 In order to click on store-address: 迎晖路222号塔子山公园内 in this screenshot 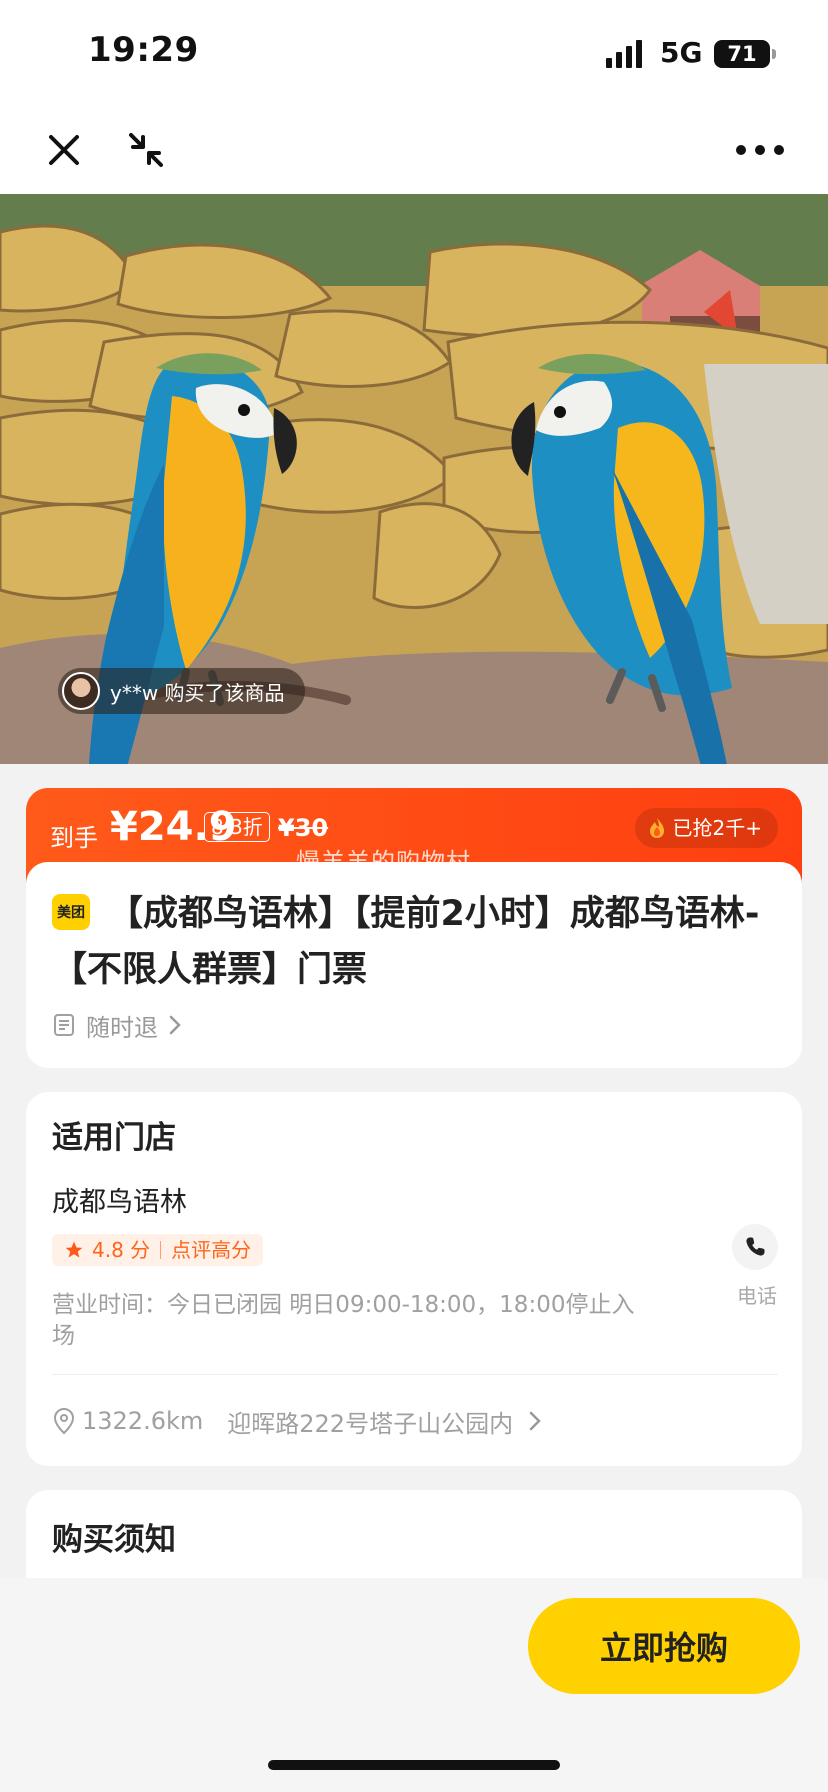, I will do `click(370, 1423)`.